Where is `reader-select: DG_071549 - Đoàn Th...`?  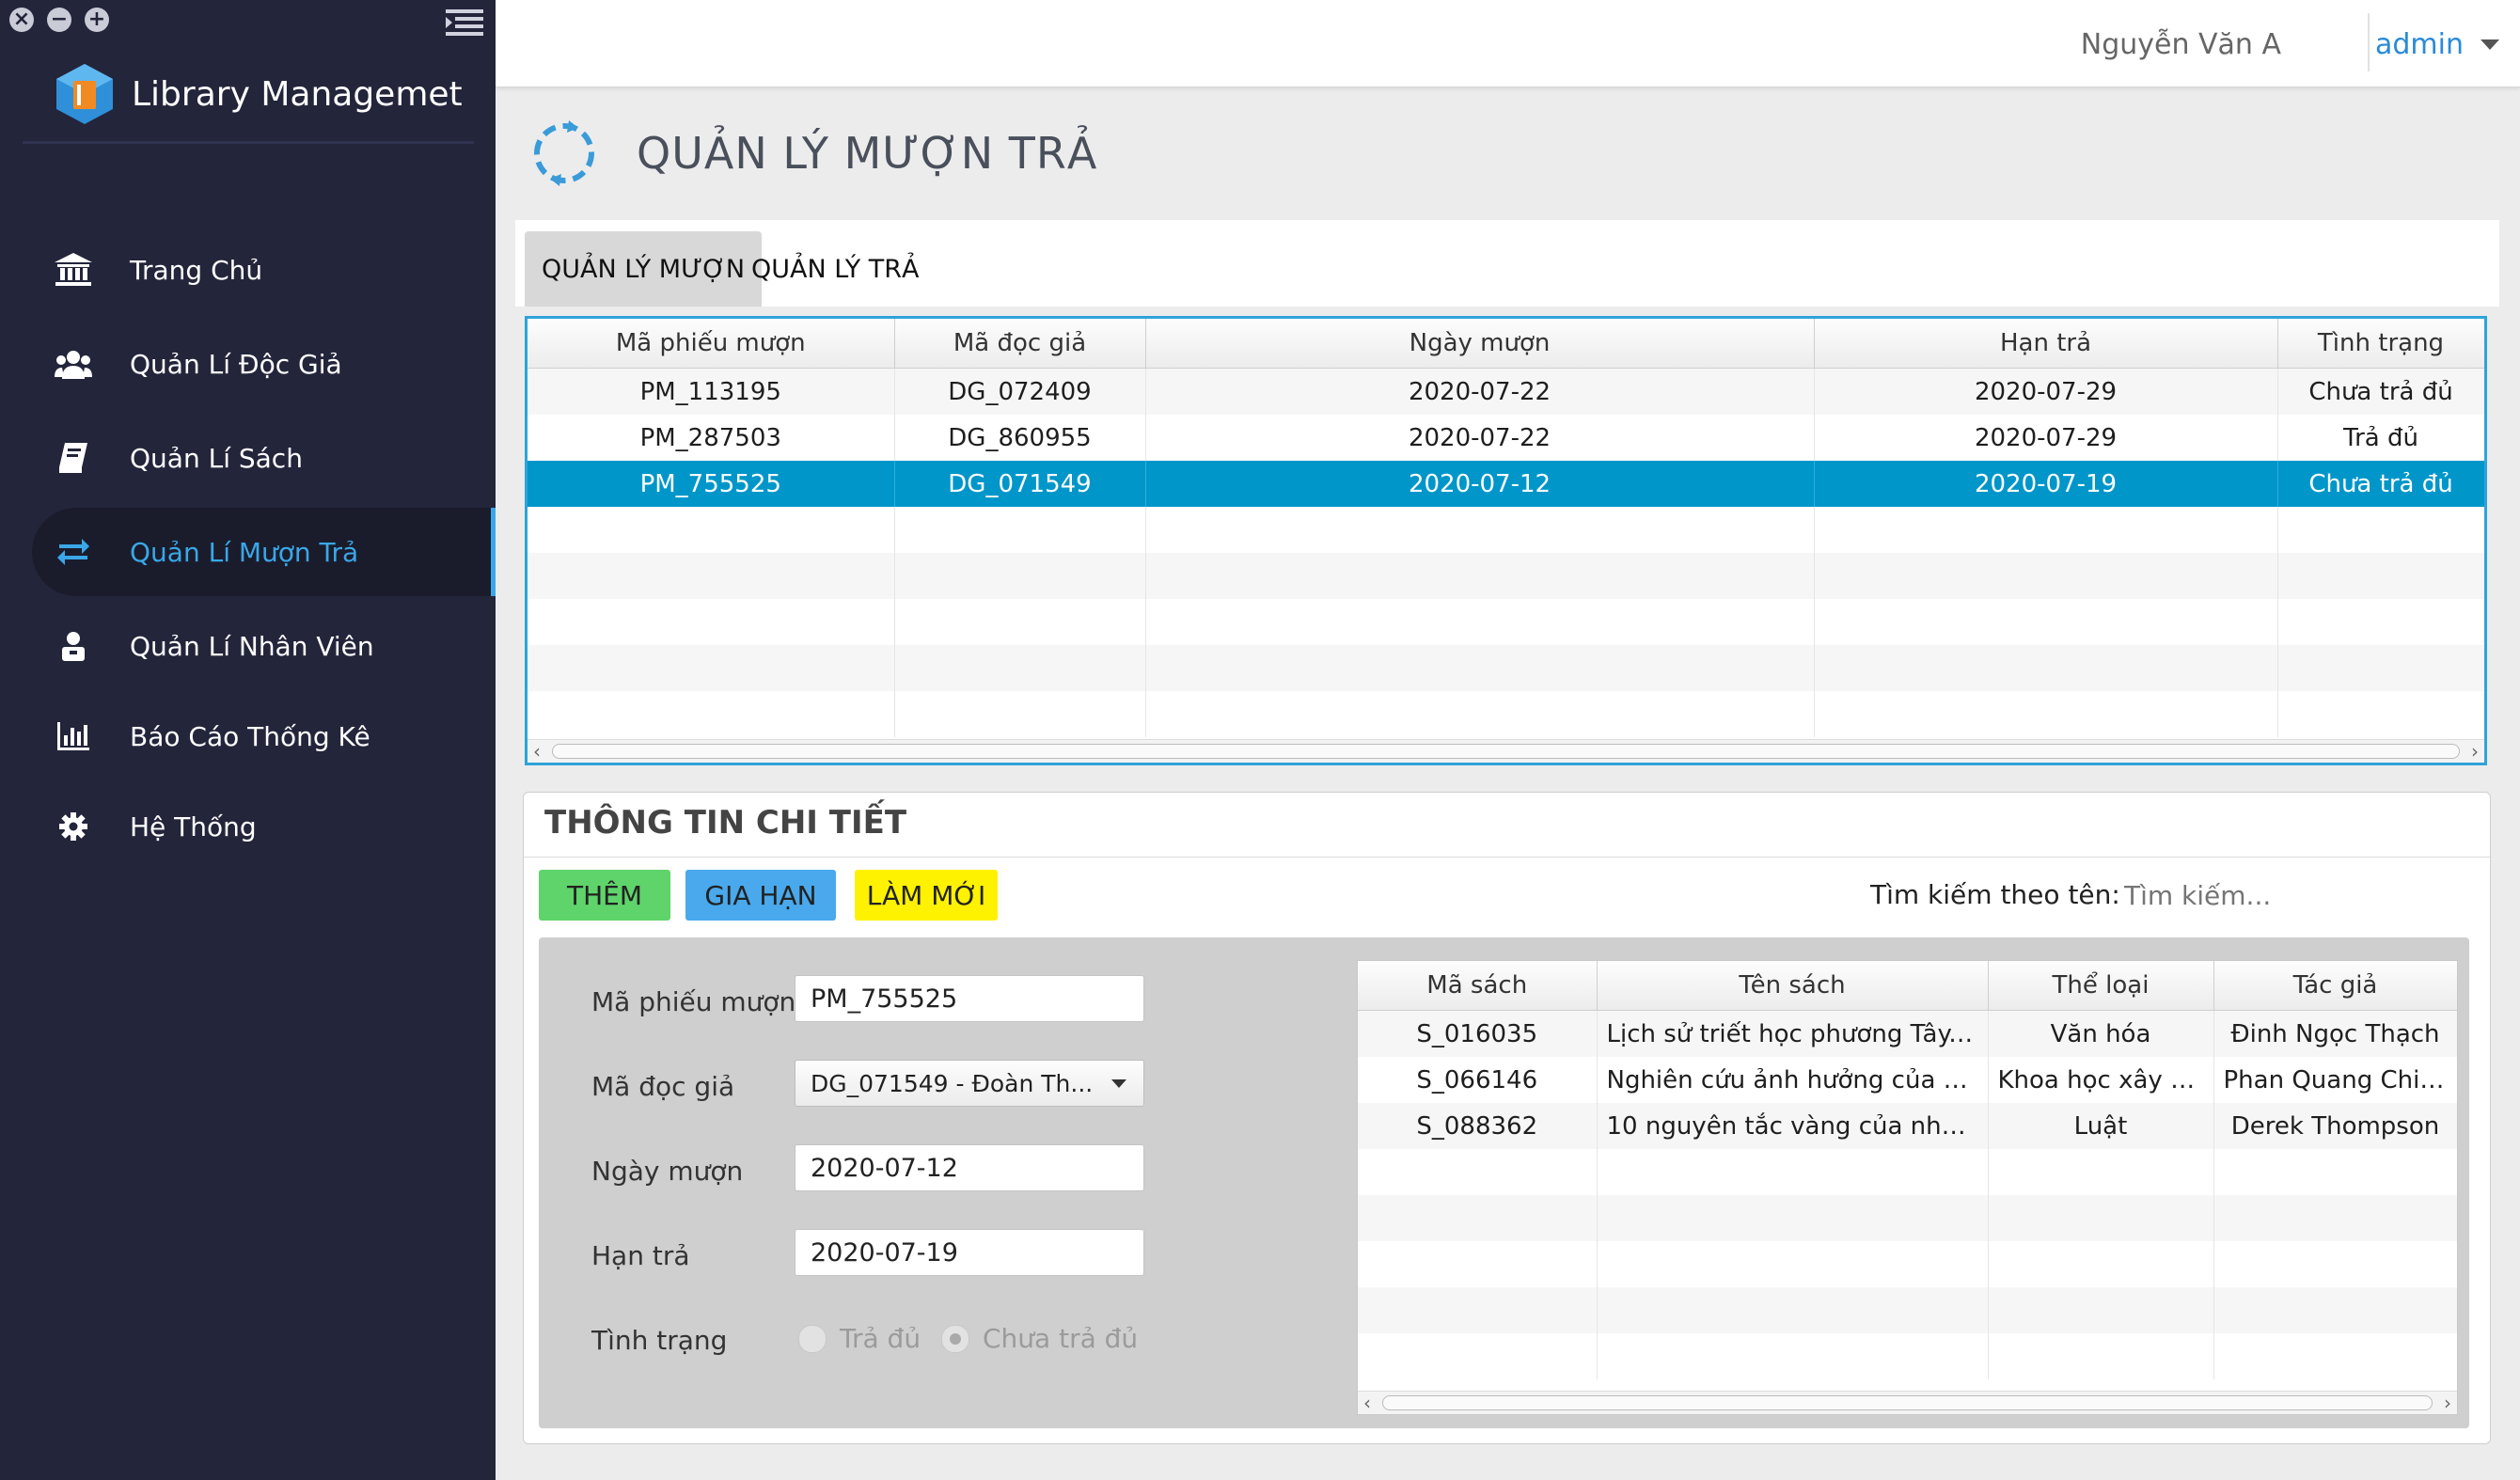 reader-select: DG_071549 - Đoàn Th... is located at coordinates (970, 1083).